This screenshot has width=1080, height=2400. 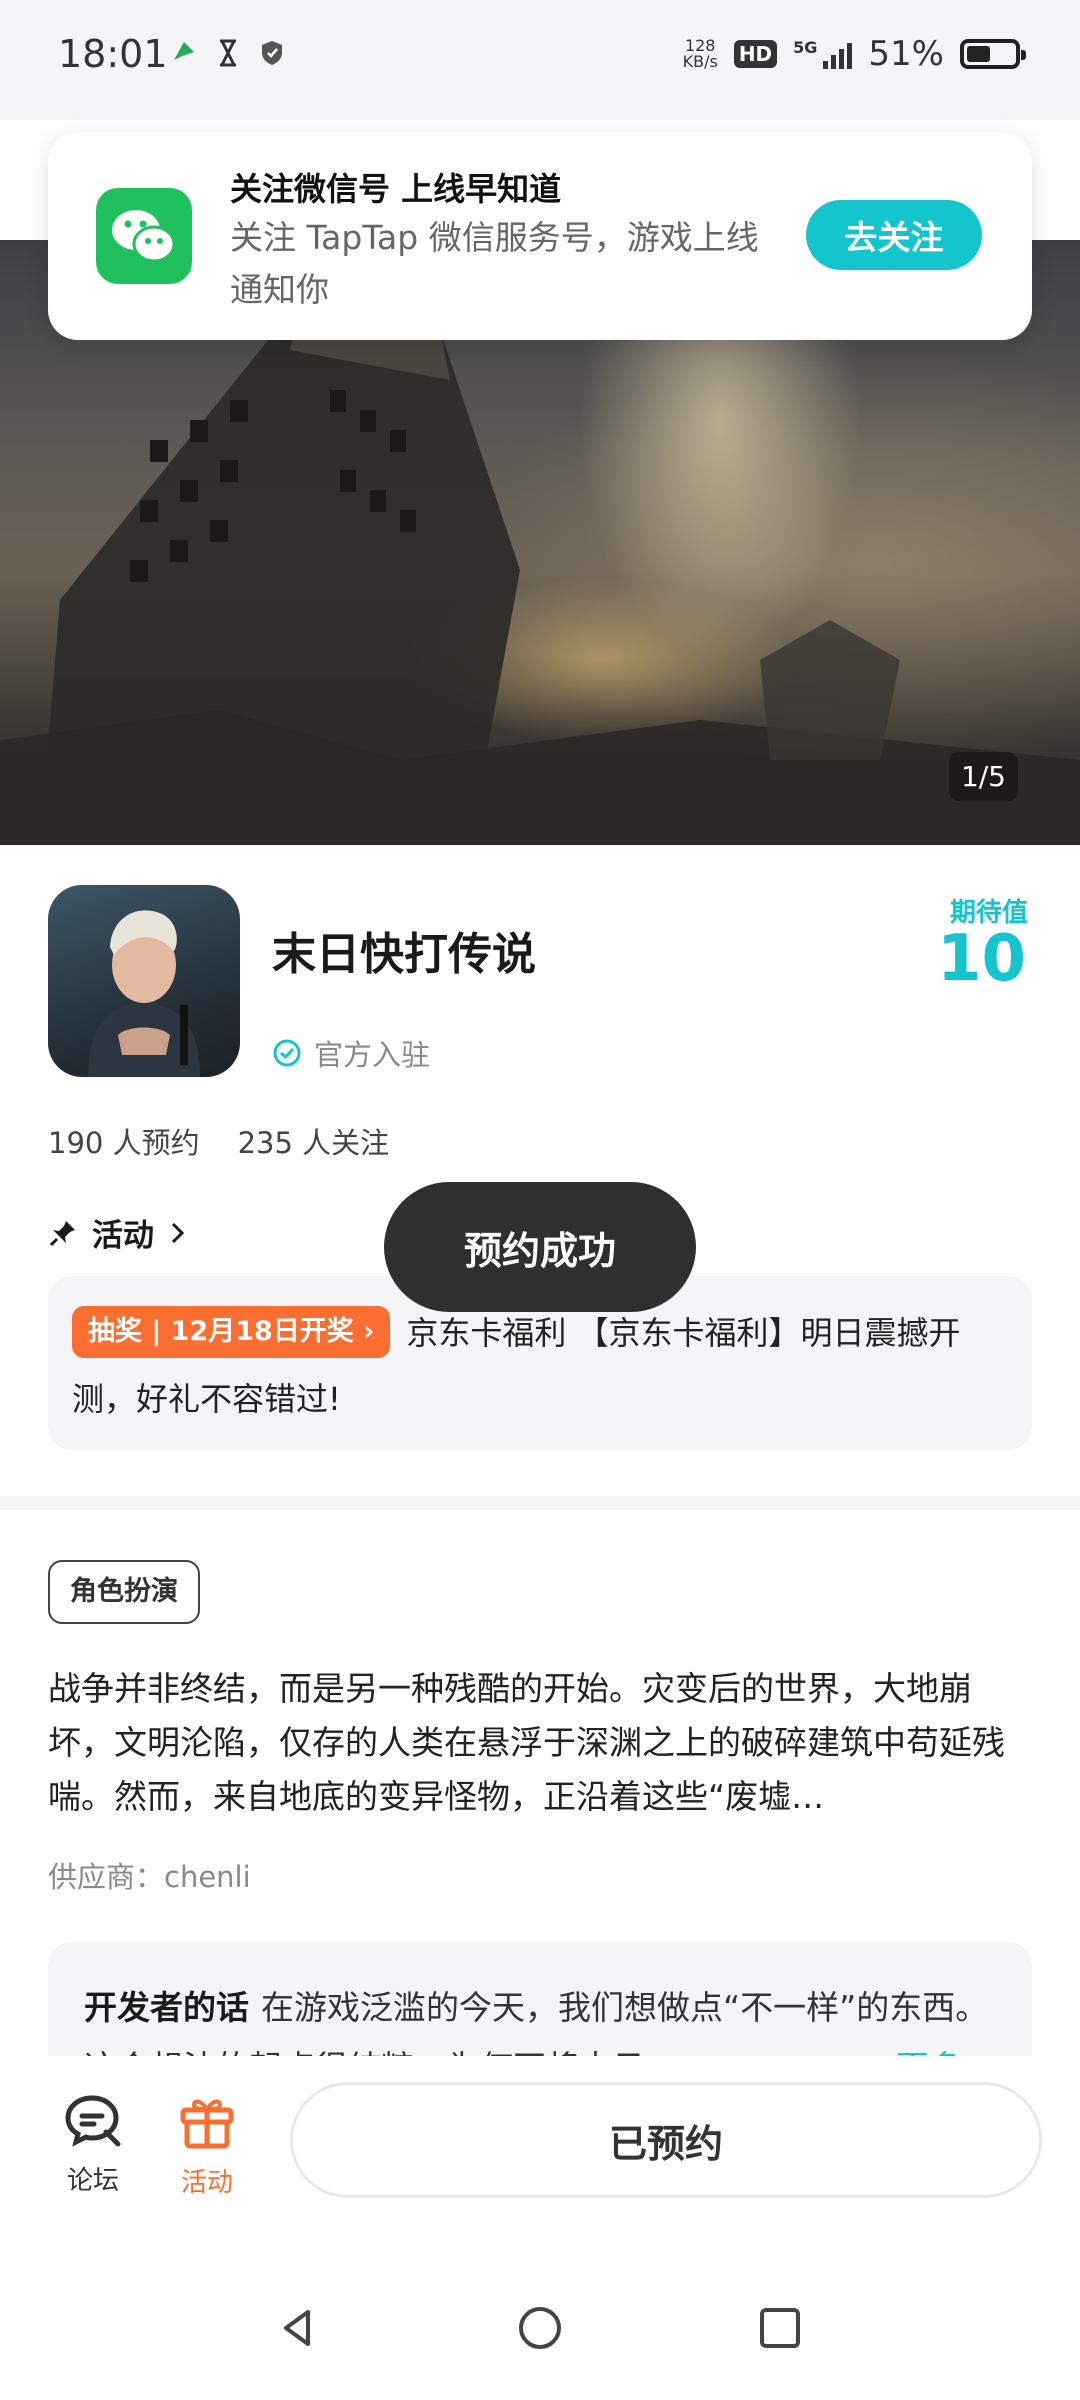 I want to click on follow-banner-description: 关注 TapTap 微信服务号，游戏上线通知你, so click(x=494, y=263).